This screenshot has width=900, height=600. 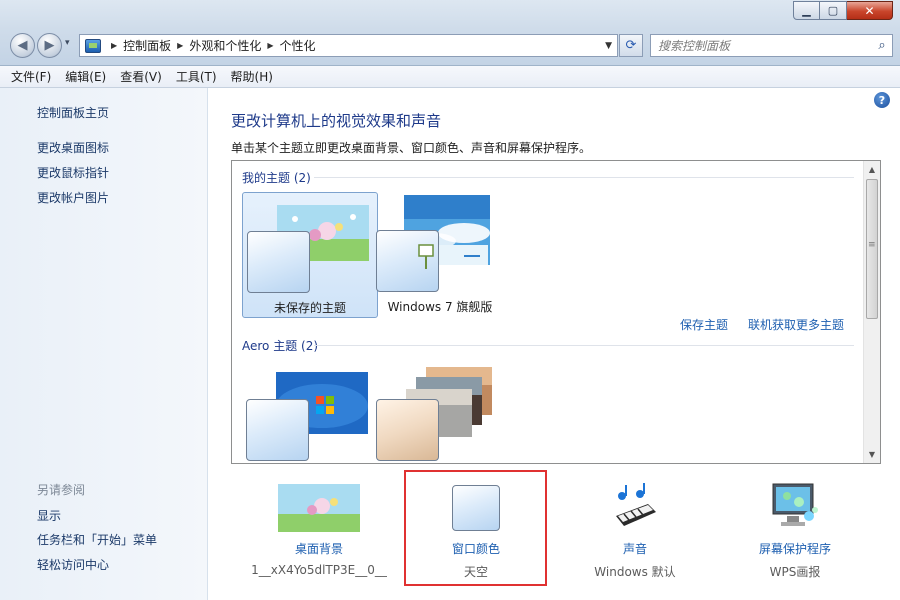 I want to click on sidebar-link-display: 显示, so click(x=49, y=515).